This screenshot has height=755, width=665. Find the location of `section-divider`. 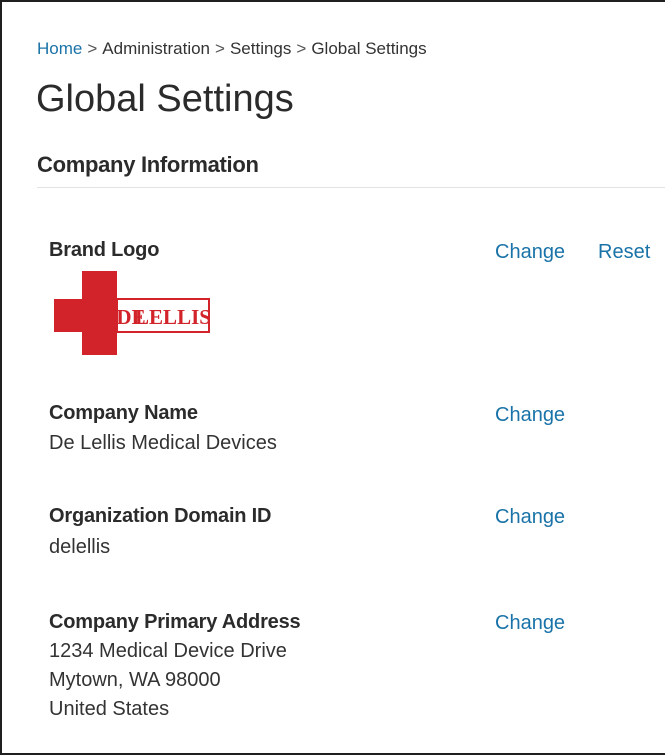

section-divider is located at coordinates (351, 187).